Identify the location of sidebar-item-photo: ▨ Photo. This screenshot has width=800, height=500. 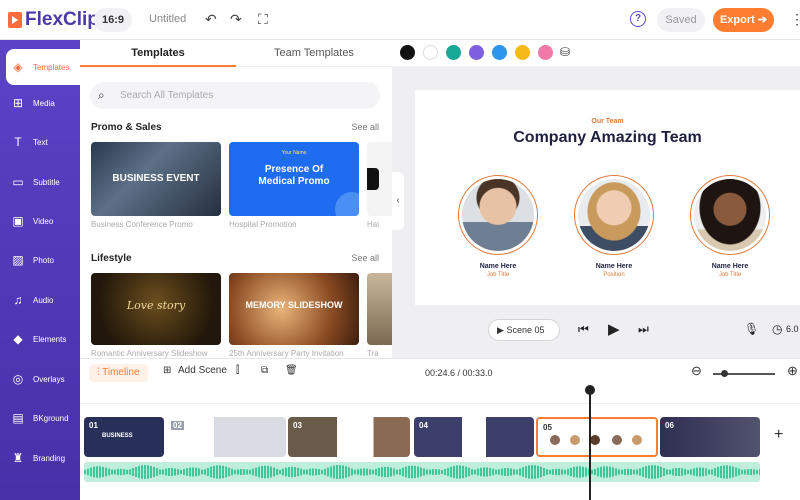
(40, 260).